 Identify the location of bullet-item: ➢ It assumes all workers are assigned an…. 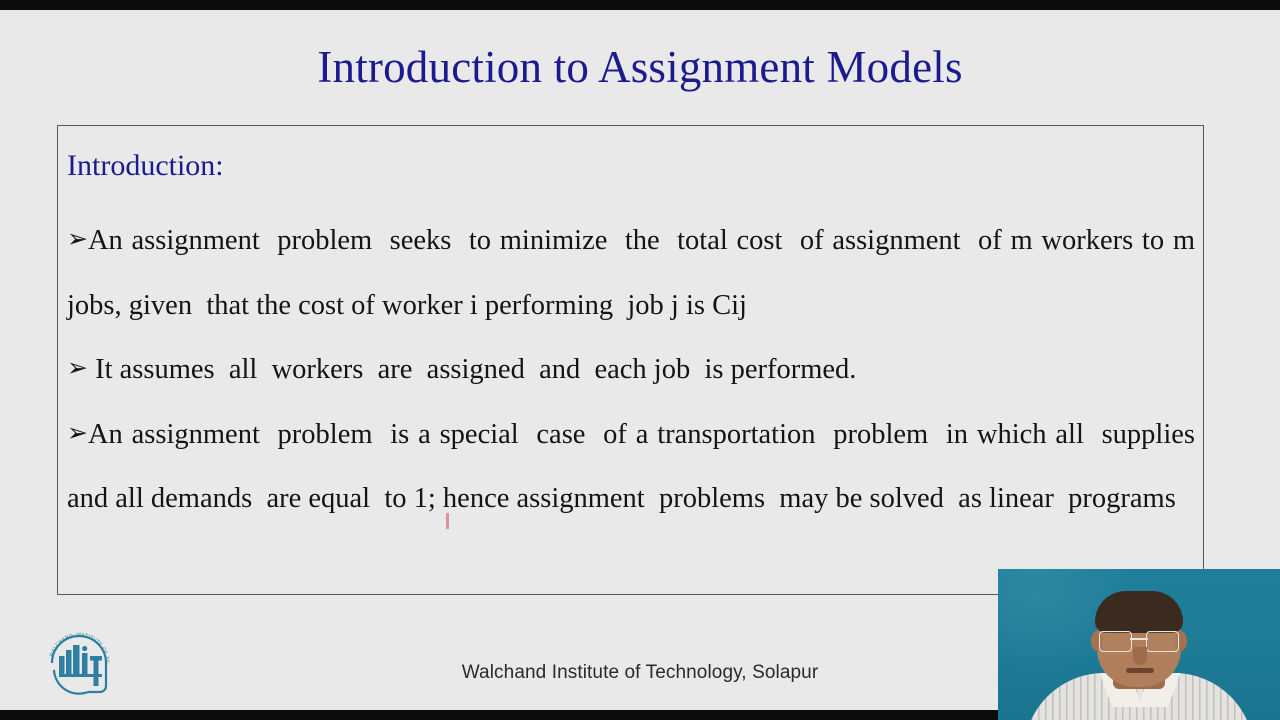
(631, 370).